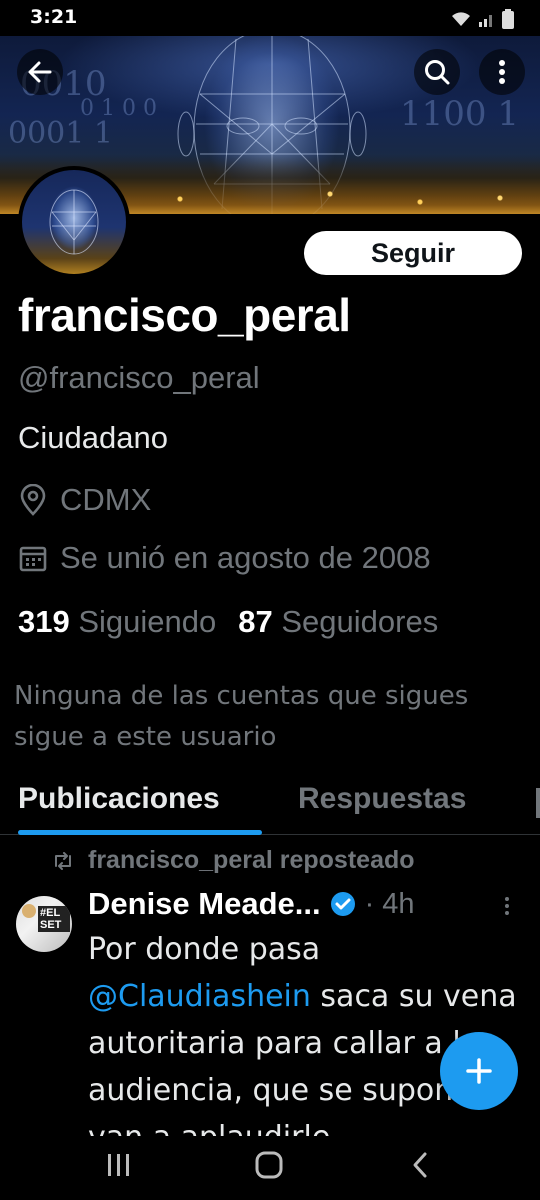 The width and height of the screenshot is (540, 1200). I want to click on signal-icon, so click(485, 21).